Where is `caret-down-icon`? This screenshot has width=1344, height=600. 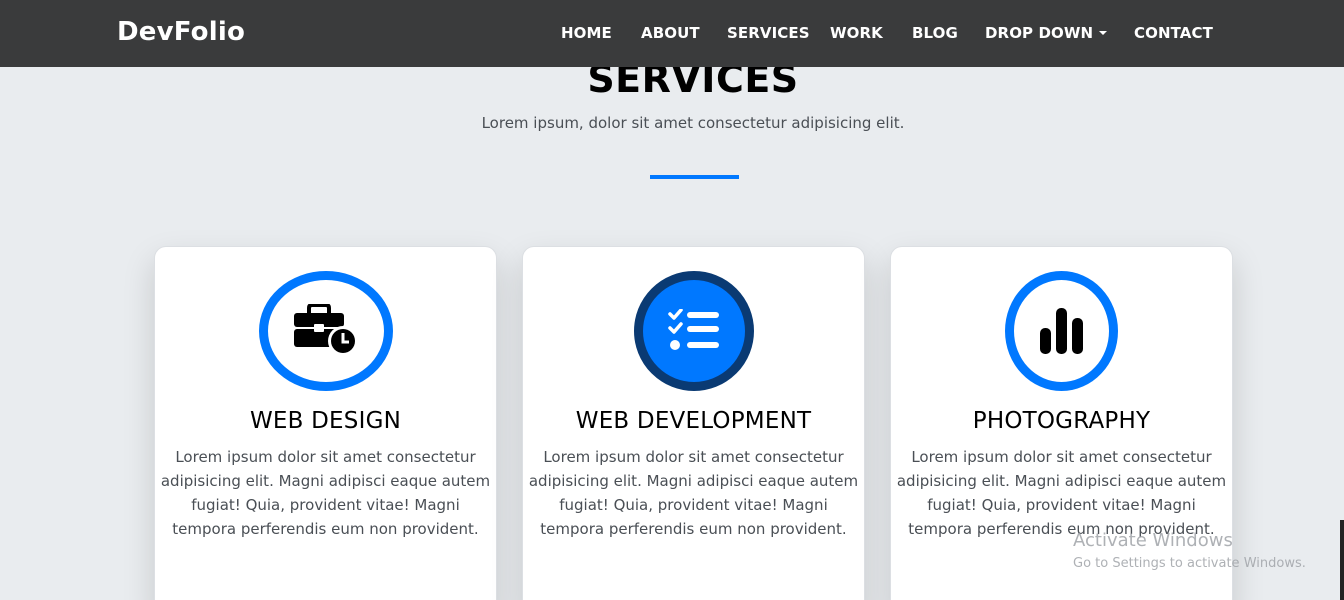
caret-down-icon is located at coordinates (1103, 33).